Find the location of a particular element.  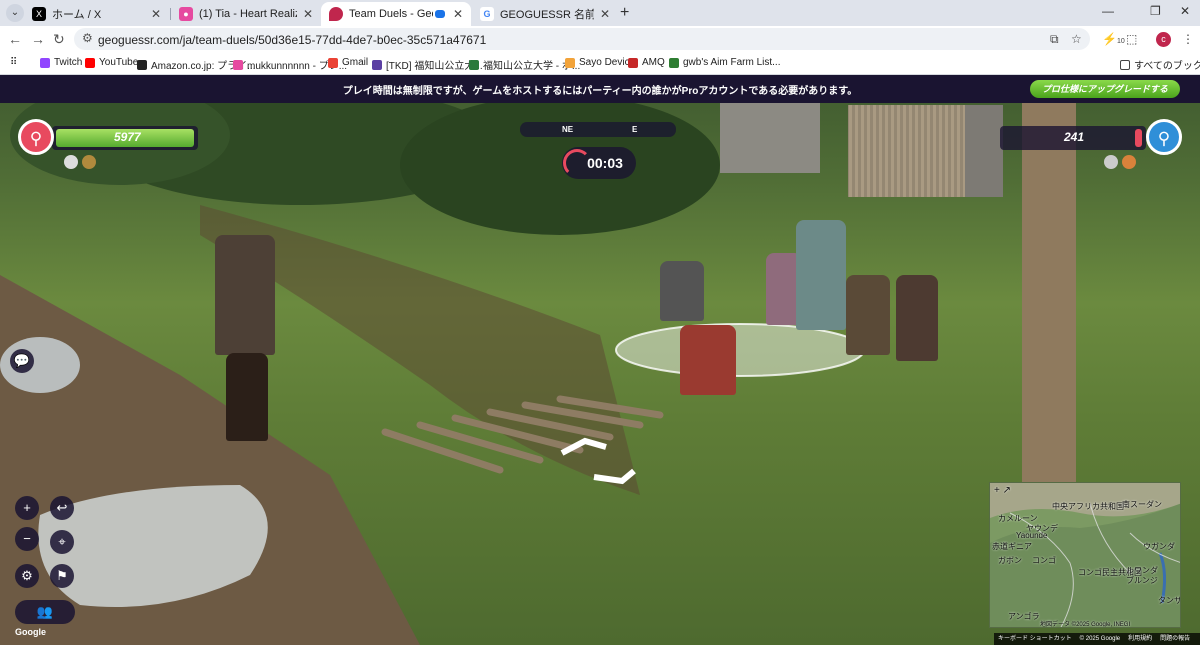

profile-avatar: c is located at coordinates (1163, 39).